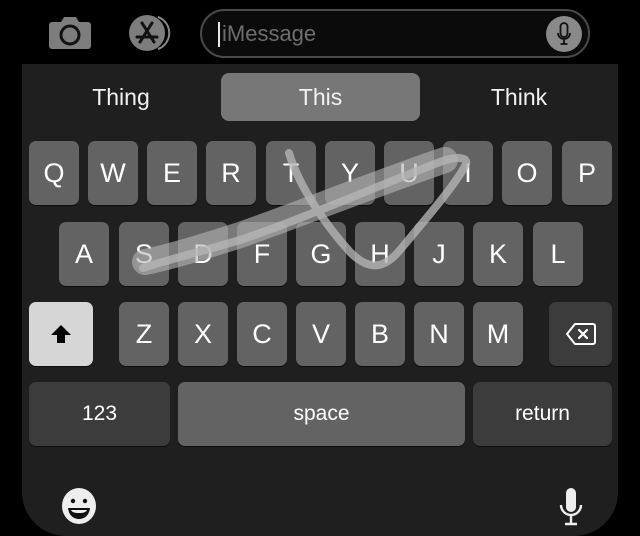  Describe the element at coordinates (395, 33) in the screenshot. I see `message-input: iMessage` at that location.